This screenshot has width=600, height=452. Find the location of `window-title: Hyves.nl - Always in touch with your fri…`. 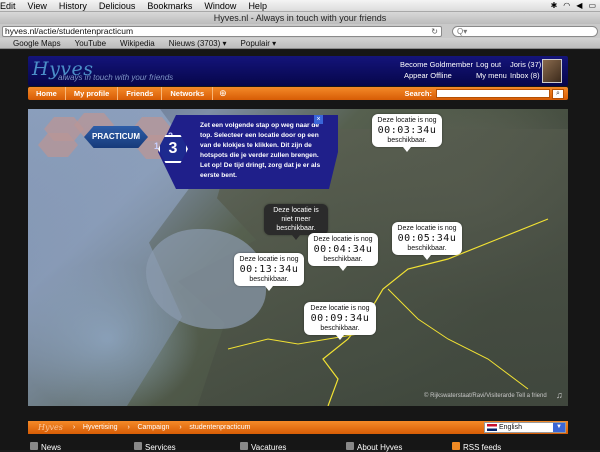

window-title: Hyves.nl - Always in touch with your fri… is located at coordinates (300, 18).